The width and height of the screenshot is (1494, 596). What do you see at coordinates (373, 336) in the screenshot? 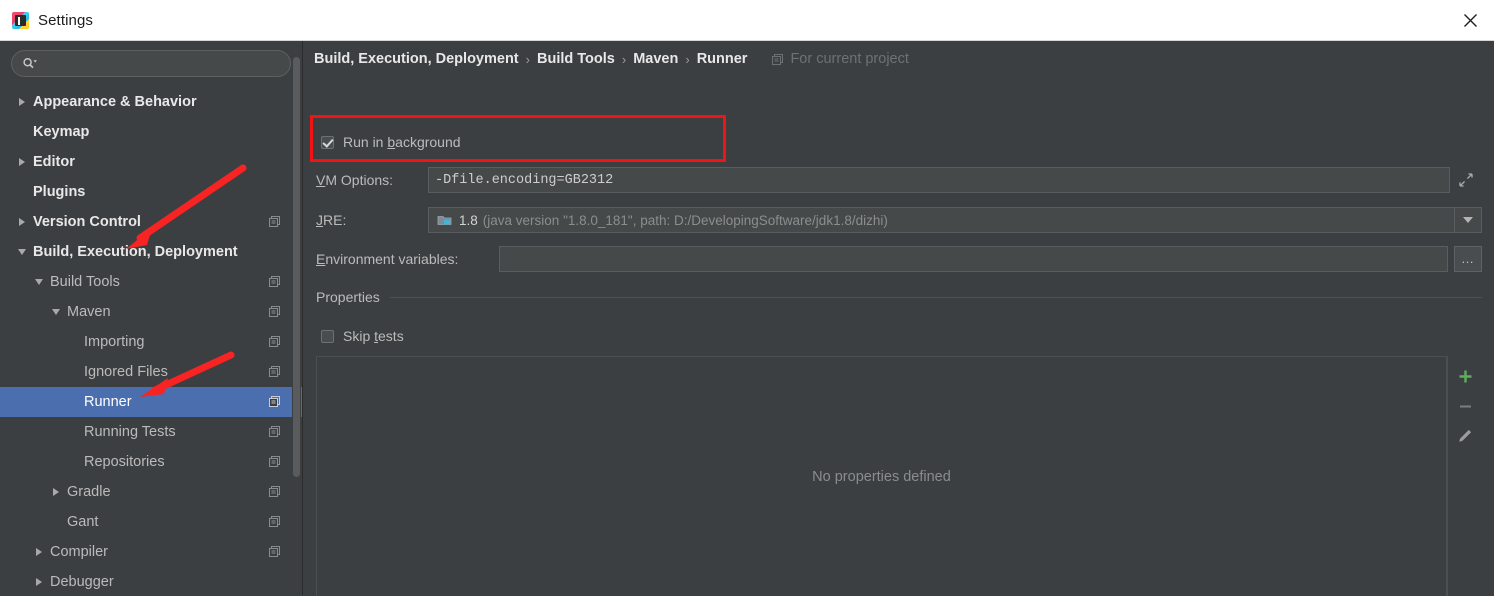
I see `skip-tests-label: Skip tests` at bounding box center [373, 336].